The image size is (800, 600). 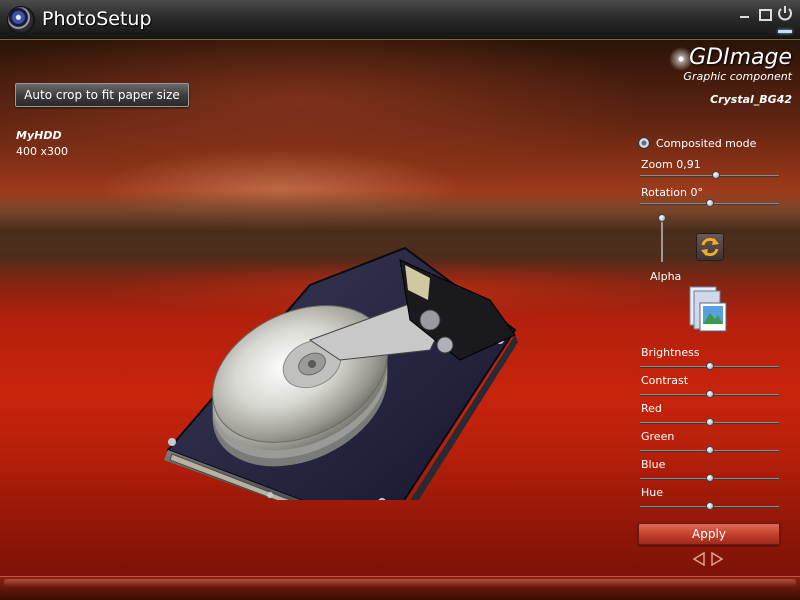 What do you see at coordinates (658, 436) in the screenshot?
I see `slider-label-green: Green` at bounding box center [658, 436].